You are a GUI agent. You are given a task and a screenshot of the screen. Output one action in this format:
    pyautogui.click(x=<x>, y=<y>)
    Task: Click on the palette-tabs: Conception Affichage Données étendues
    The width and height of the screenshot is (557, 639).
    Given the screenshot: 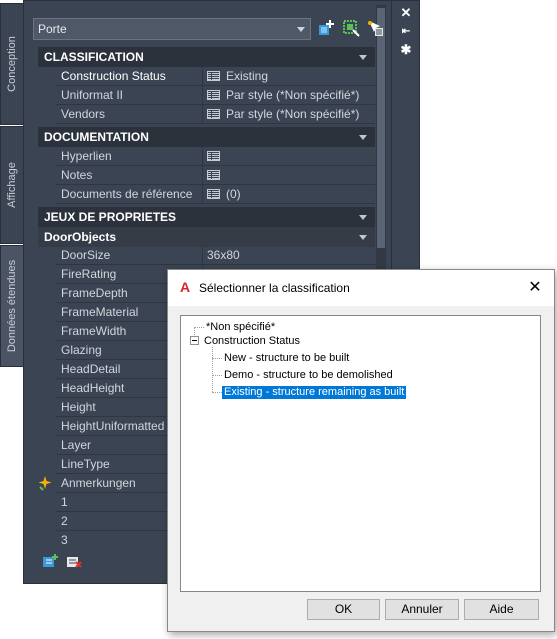 What is the action you would take?
    pyautogui.click(x=12, y=292)
    